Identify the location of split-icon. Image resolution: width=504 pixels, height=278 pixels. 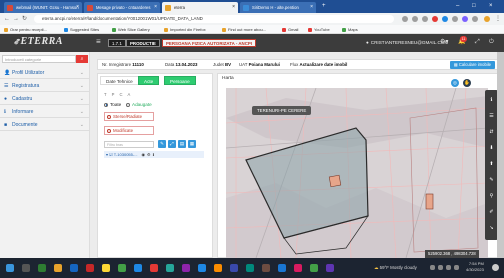
(475, 19).